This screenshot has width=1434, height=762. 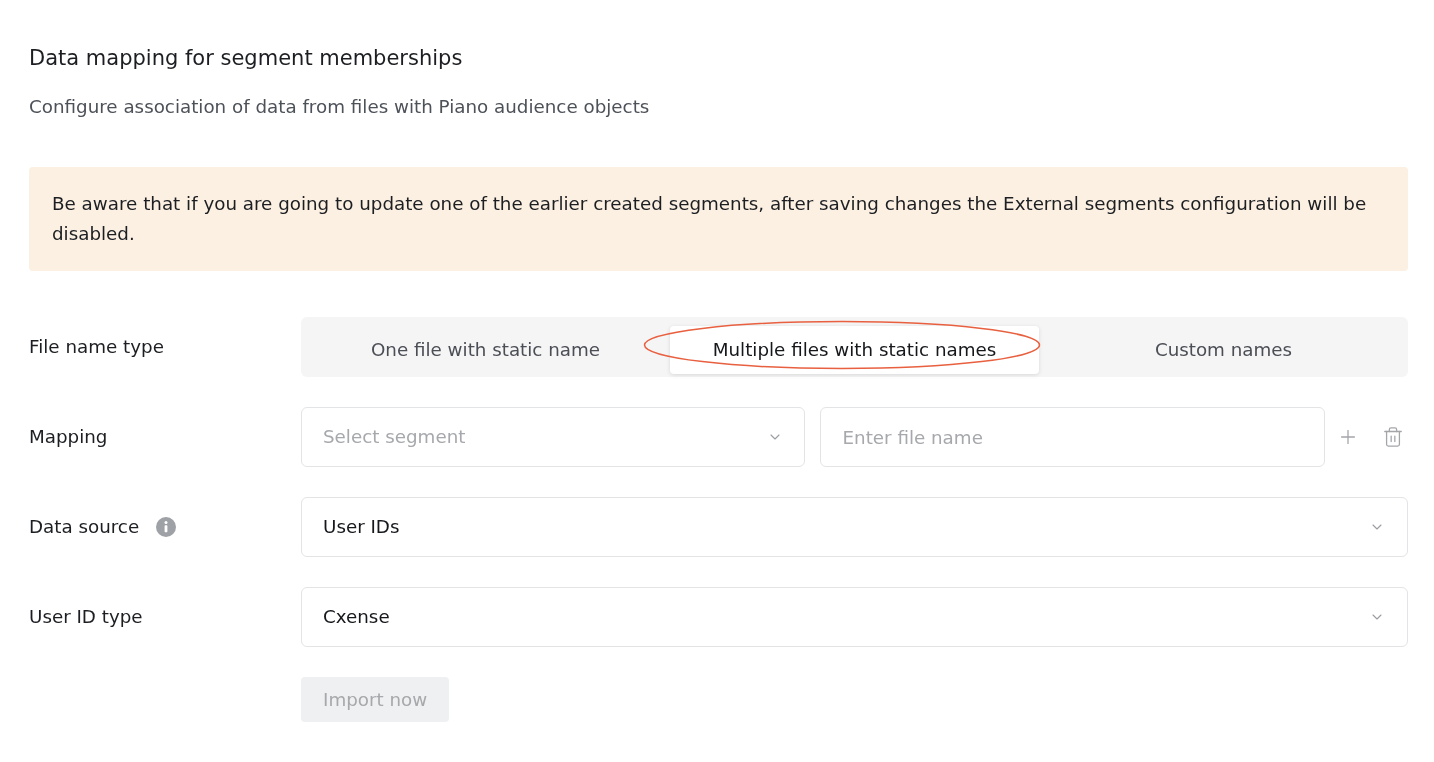 What do you see at coordinates (1072, 437) in the screenshot?
I see `file-name-input: Enter file name` at bounding box center [1072, 437].